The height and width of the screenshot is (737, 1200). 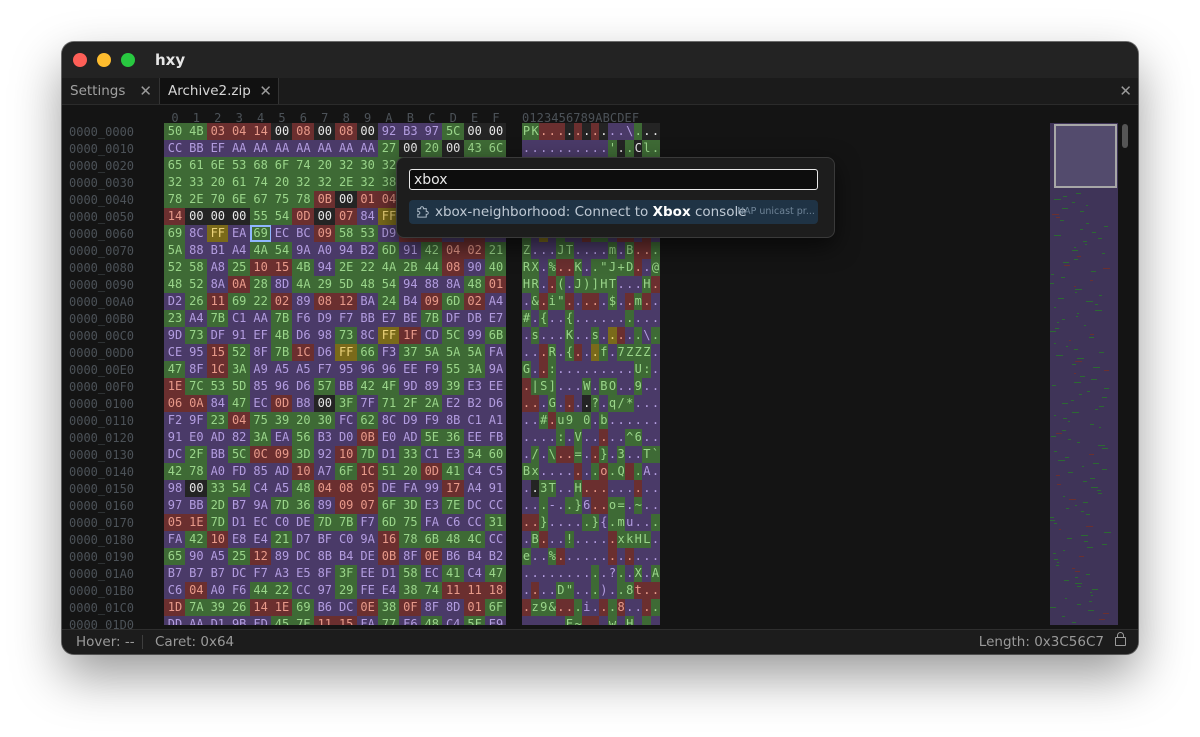 What do you see at coordinates (175, 620) in the screenshot?
I see `hex-byte: DD` at bounding box center [175, 620].